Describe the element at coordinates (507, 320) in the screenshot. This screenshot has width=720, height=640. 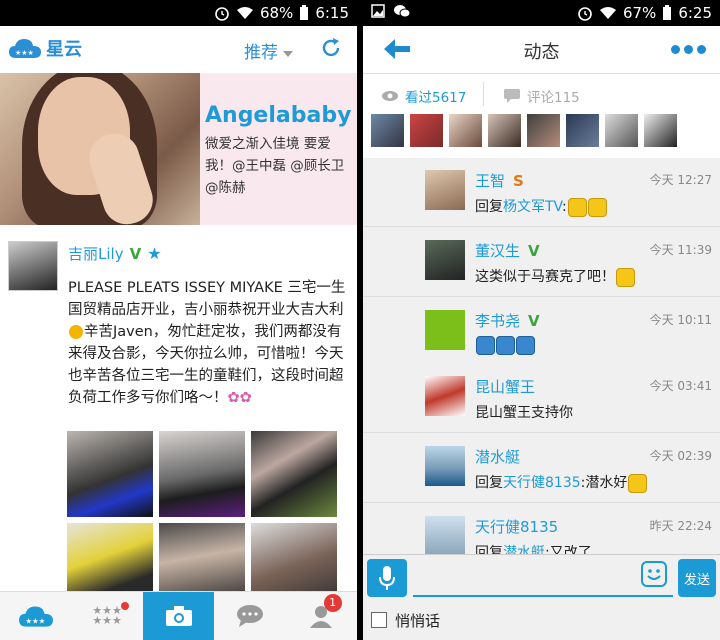
I see `comment-author: 李书尧 V` at that location.